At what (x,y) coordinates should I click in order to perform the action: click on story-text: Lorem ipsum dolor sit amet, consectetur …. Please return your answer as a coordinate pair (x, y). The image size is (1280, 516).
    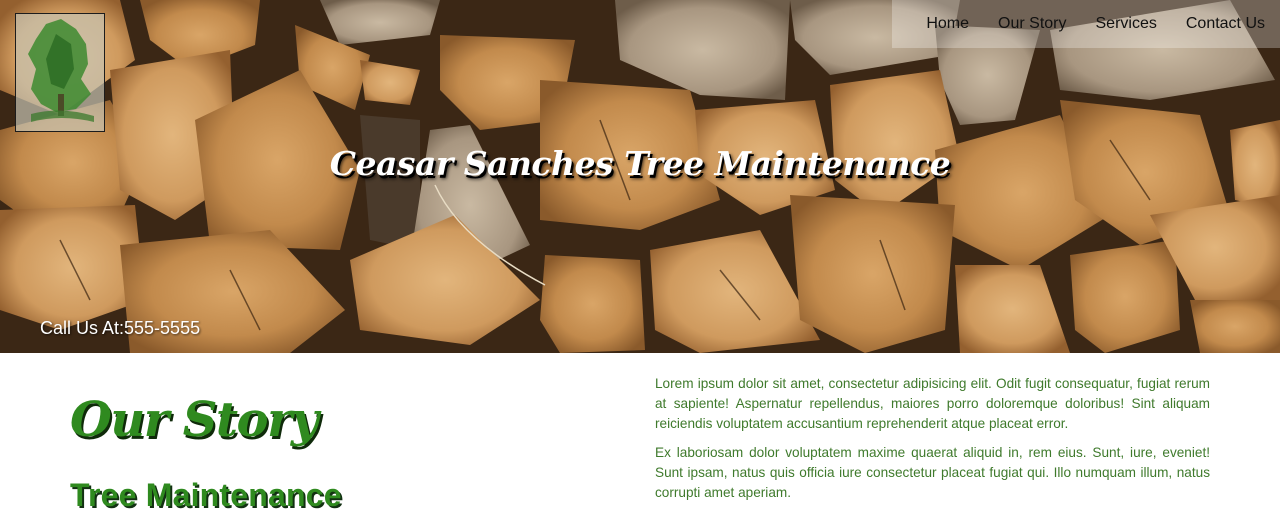
    Looking at the image, I should click on (932, 443).